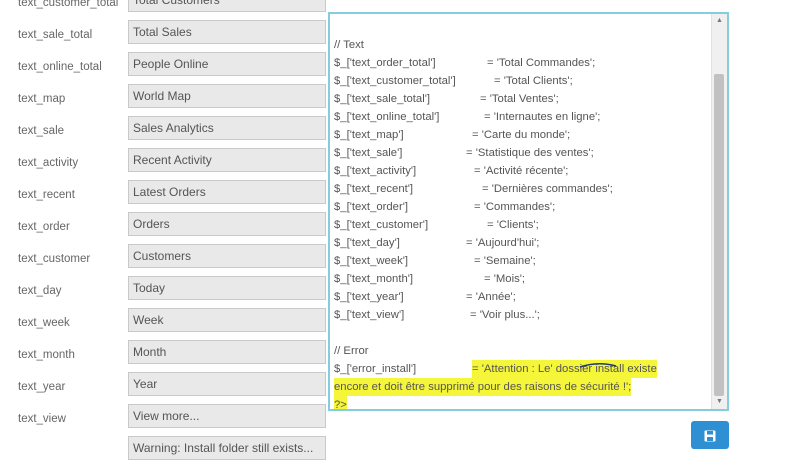 The height and width of the screenshot is (466, 806). I want to click on save-button, so click(710, 435).